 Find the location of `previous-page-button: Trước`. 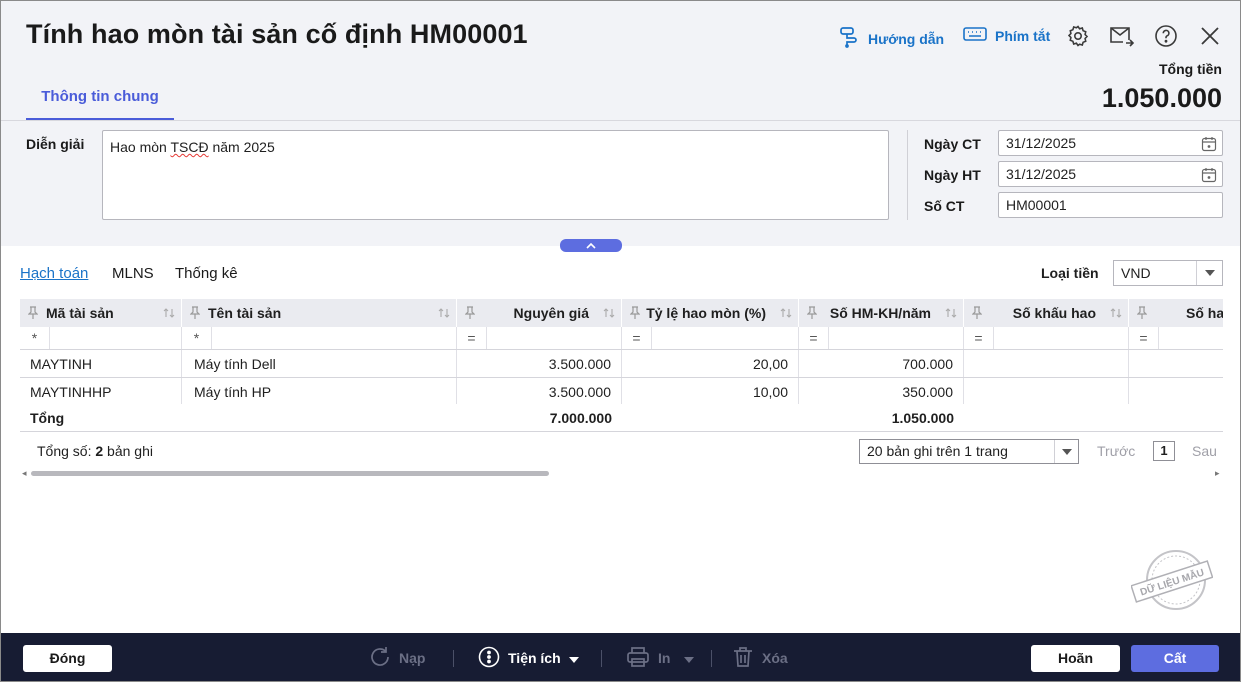

previous-page-button: Trước is located at coordinates (1116, 451).